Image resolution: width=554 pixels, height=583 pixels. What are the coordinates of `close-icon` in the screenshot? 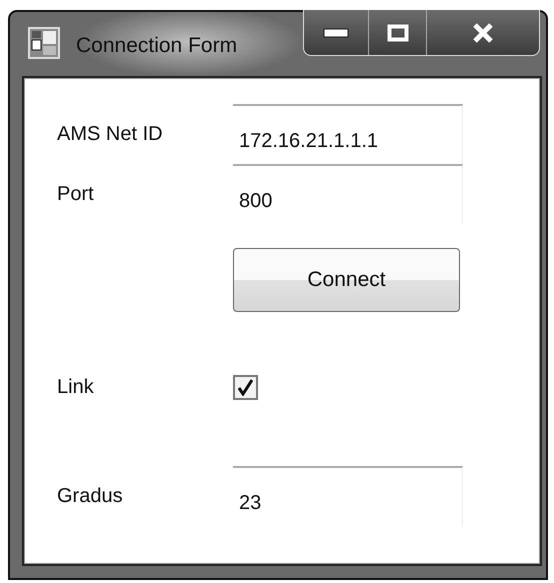 It's located at (483, 32).